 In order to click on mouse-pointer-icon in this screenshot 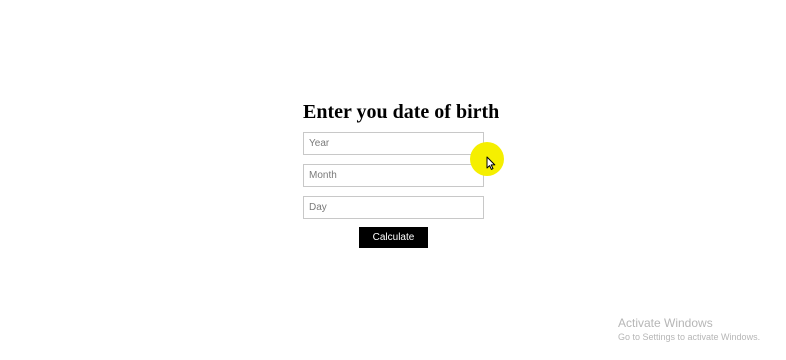, I will do `click(491, 163)`.